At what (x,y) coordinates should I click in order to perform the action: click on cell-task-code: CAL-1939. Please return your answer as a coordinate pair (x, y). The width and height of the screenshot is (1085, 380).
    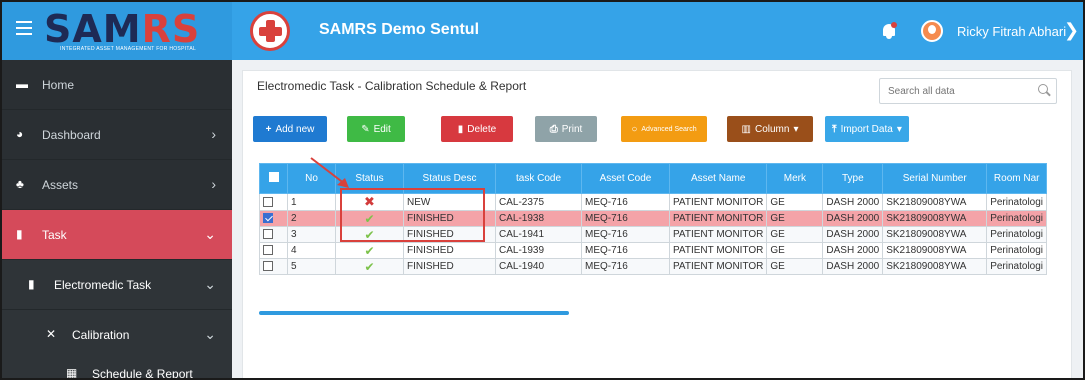
    Looking at the image, I should click on (538, 250).